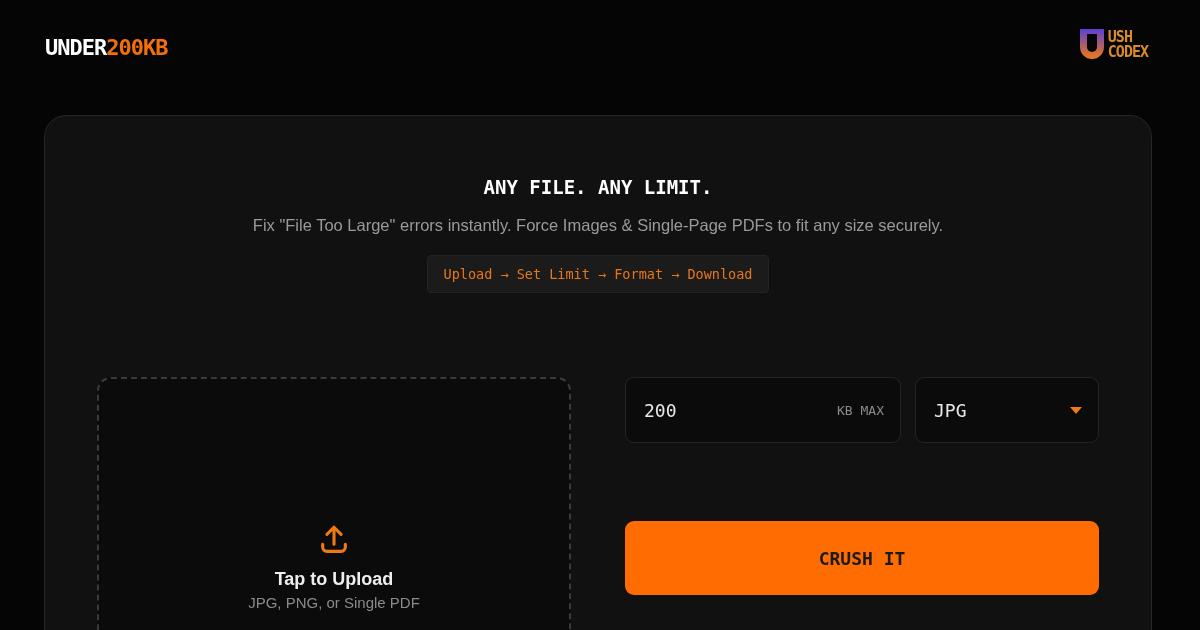  Describe the element at coordinates (598, 225) in the screenshot. I see `hero-subtitle: Fix "File Too Large" errors instantly. Force Images & Single-Page PDFs to fit any size securely.` at that location.